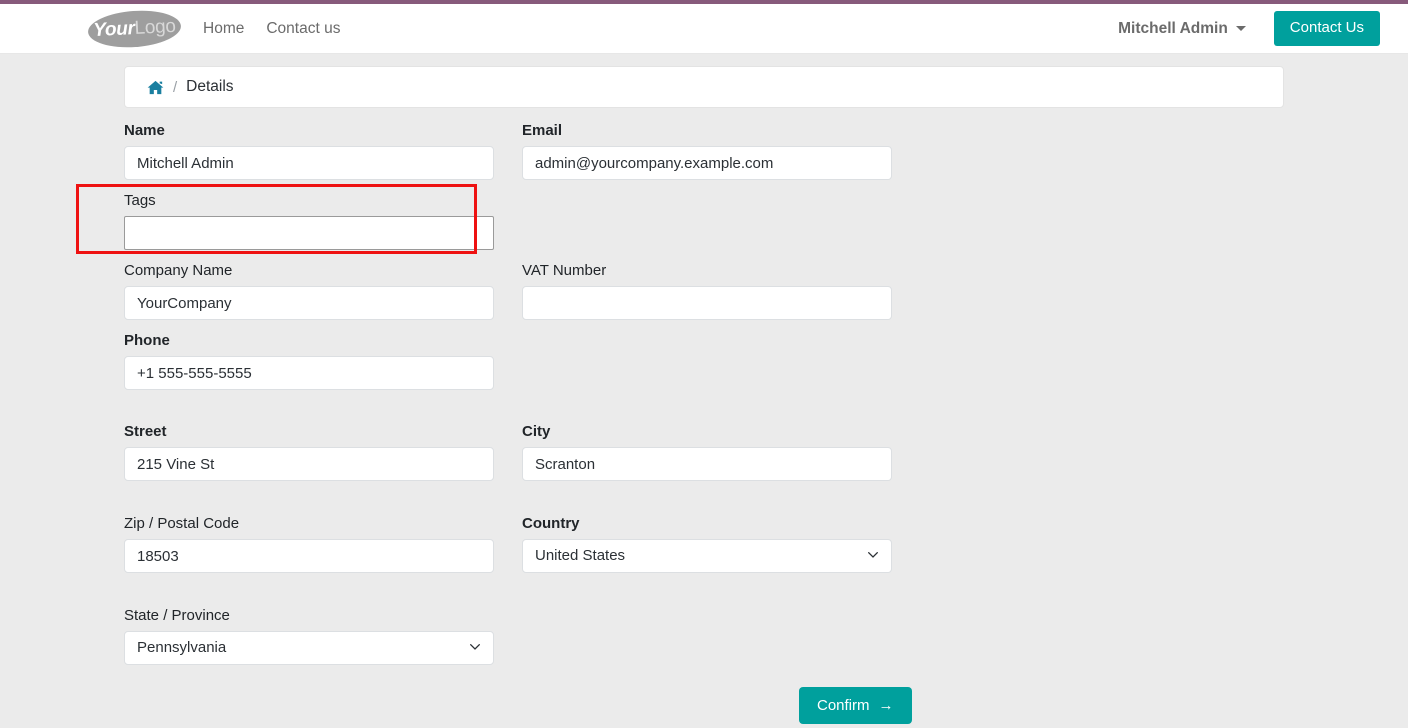  I want to click on form-col-left: State / Province Pennsylvania, so click(309, 642).